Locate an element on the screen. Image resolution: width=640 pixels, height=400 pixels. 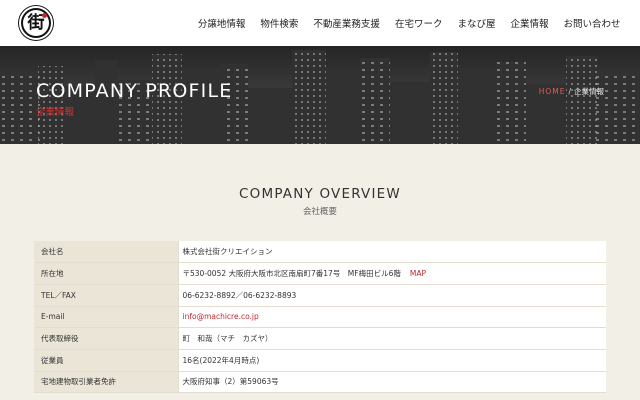
row-label-address: 所在地 is located at coordinates (106, 273).